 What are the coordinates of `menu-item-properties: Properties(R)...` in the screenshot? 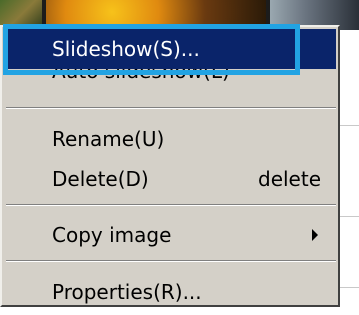 It's located at (171, 292).